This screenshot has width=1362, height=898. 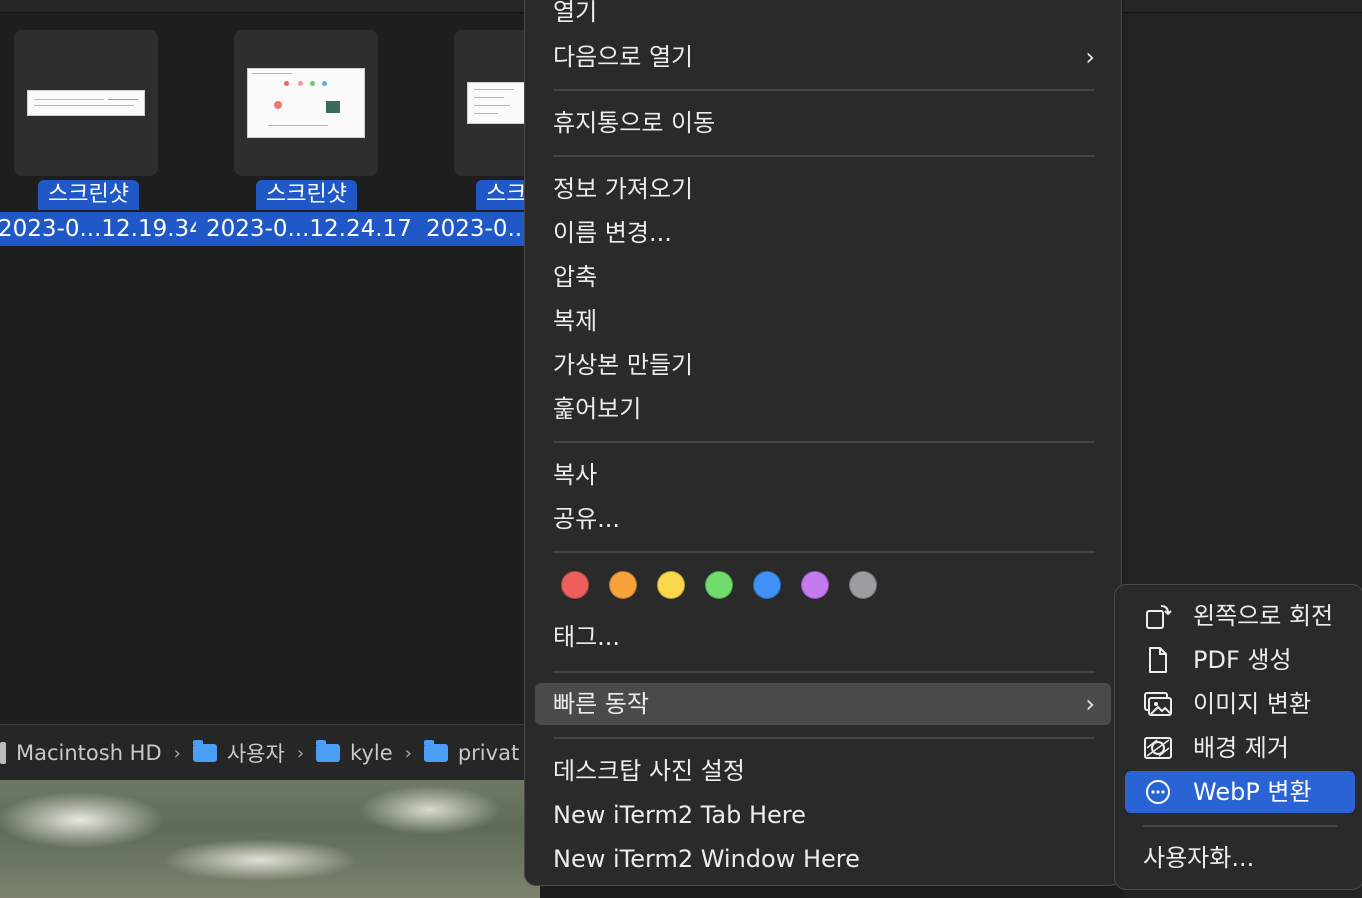 I want to click on tag-gray, so click(x=863, y=585).